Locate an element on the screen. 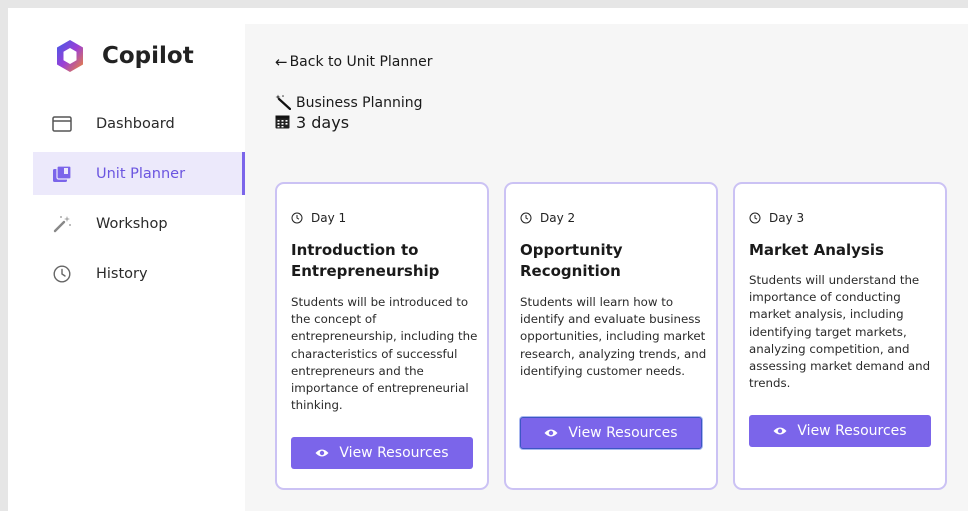  calendar-icon is located at coordinates (283, 122).